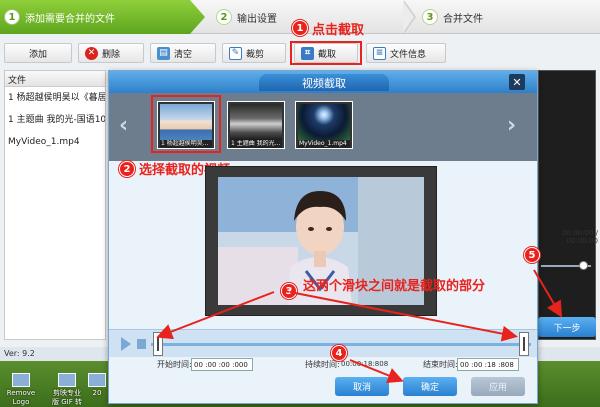 The width and height of the screenshot is (600, 407). Describe the element at coordinates (55, 79) in the screenshot. I see `file-list-header: 文件` at that location.